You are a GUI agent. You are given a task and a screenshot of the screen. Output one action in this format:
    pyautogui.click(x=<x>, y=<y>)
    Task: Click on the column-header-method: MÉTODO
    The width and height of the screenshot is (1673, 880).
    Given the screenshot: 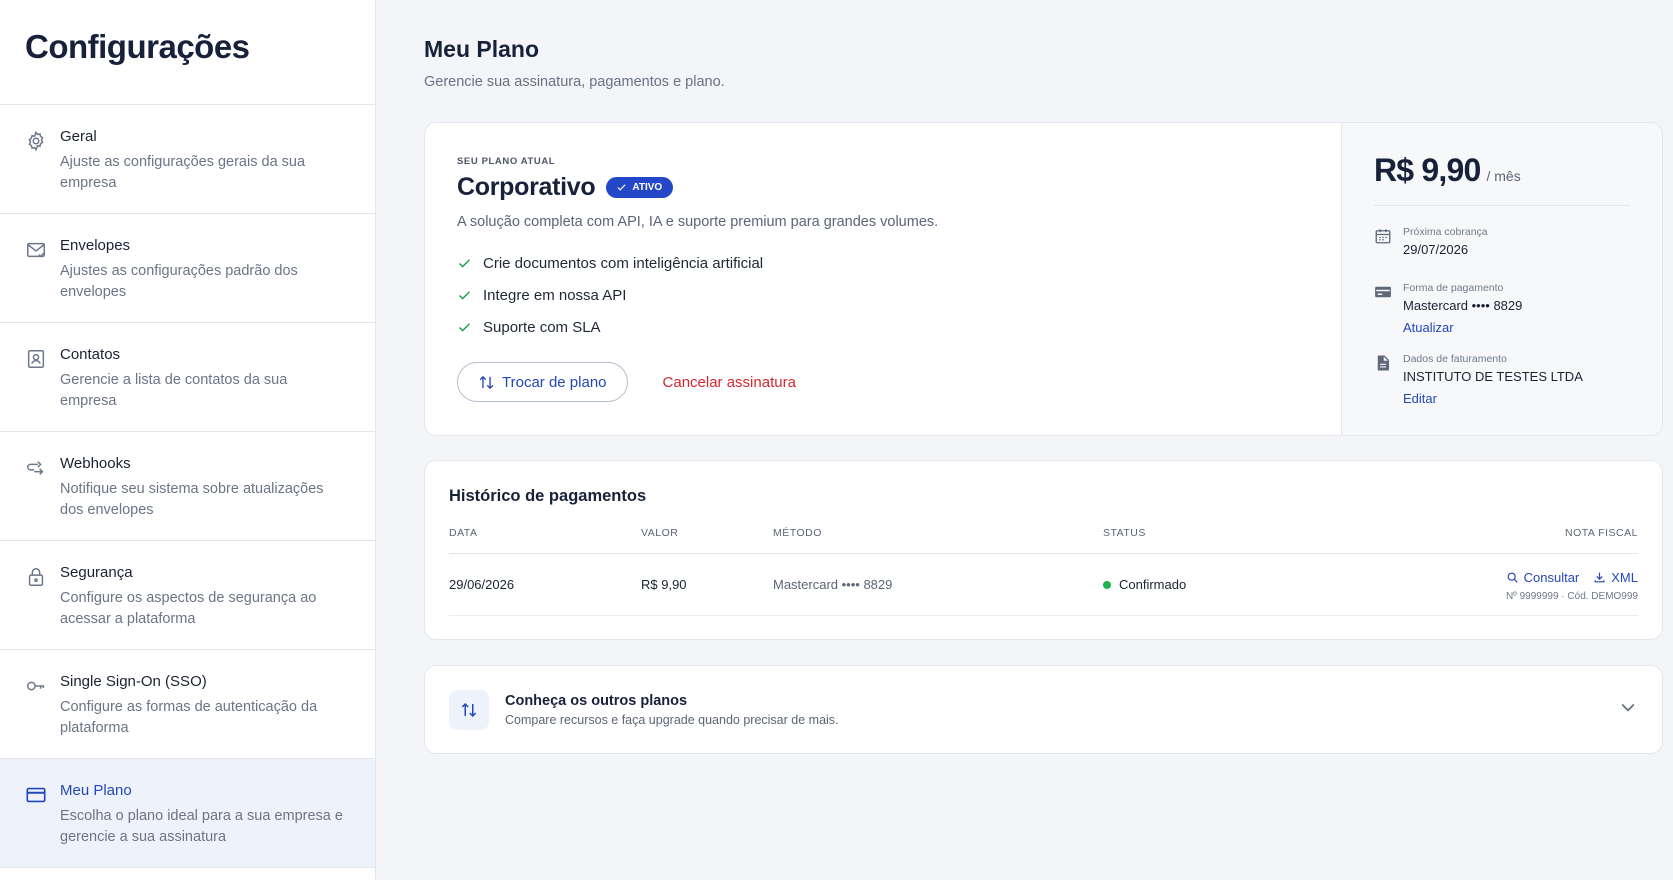 What is the action you would take?
    pyautogui.click(x=797, y=533)
    